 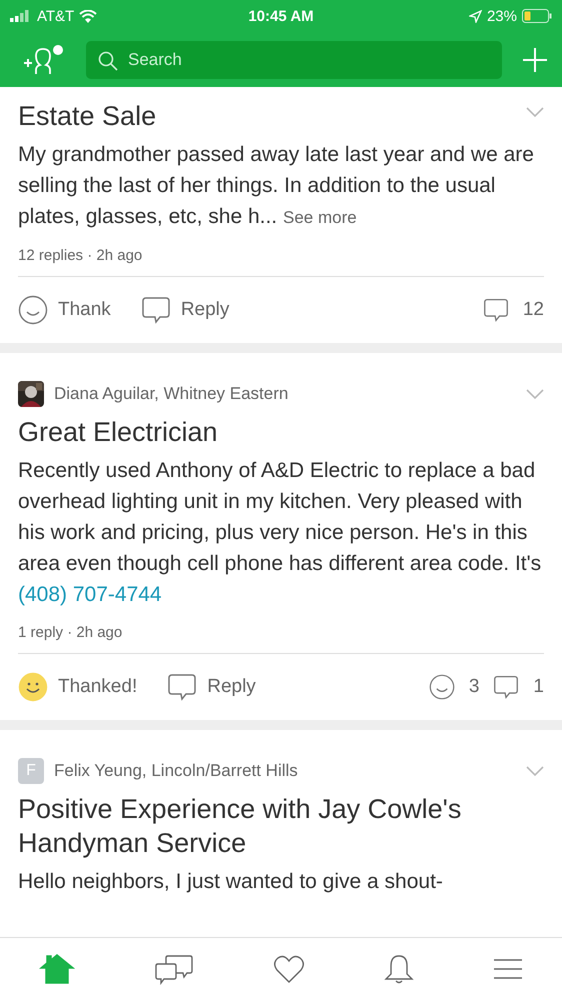 I want to click on phone-link: (408) 707-4744, so click(x=90, y=594).